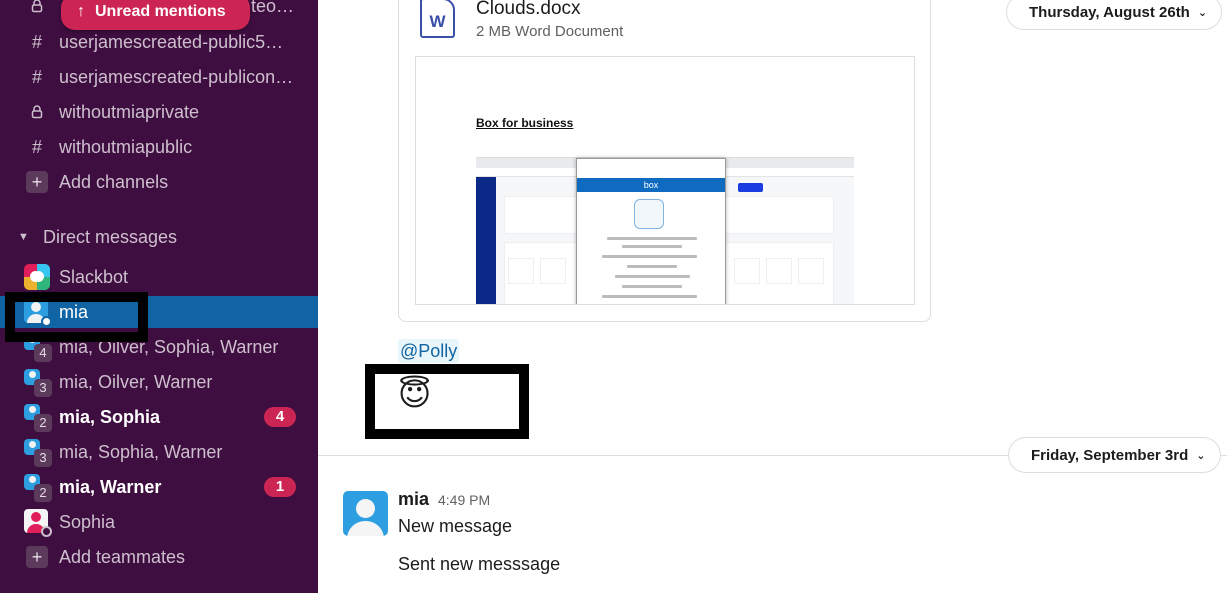 The width and height of the screenshot is (1227, 593). What do you see at coordinates (159, 522) in the screenshot?
I see `dm-item-sophia: Sophia` at bounding box center [159, 522].